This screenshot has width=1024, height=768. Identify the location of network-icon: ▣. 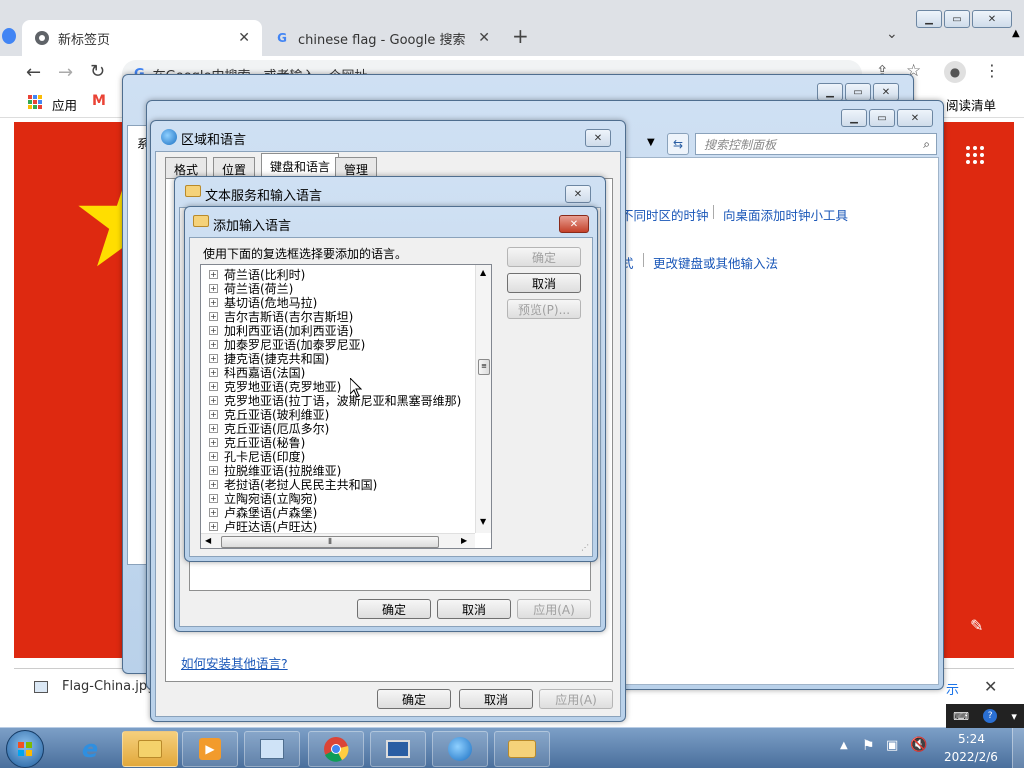
(892, 745).